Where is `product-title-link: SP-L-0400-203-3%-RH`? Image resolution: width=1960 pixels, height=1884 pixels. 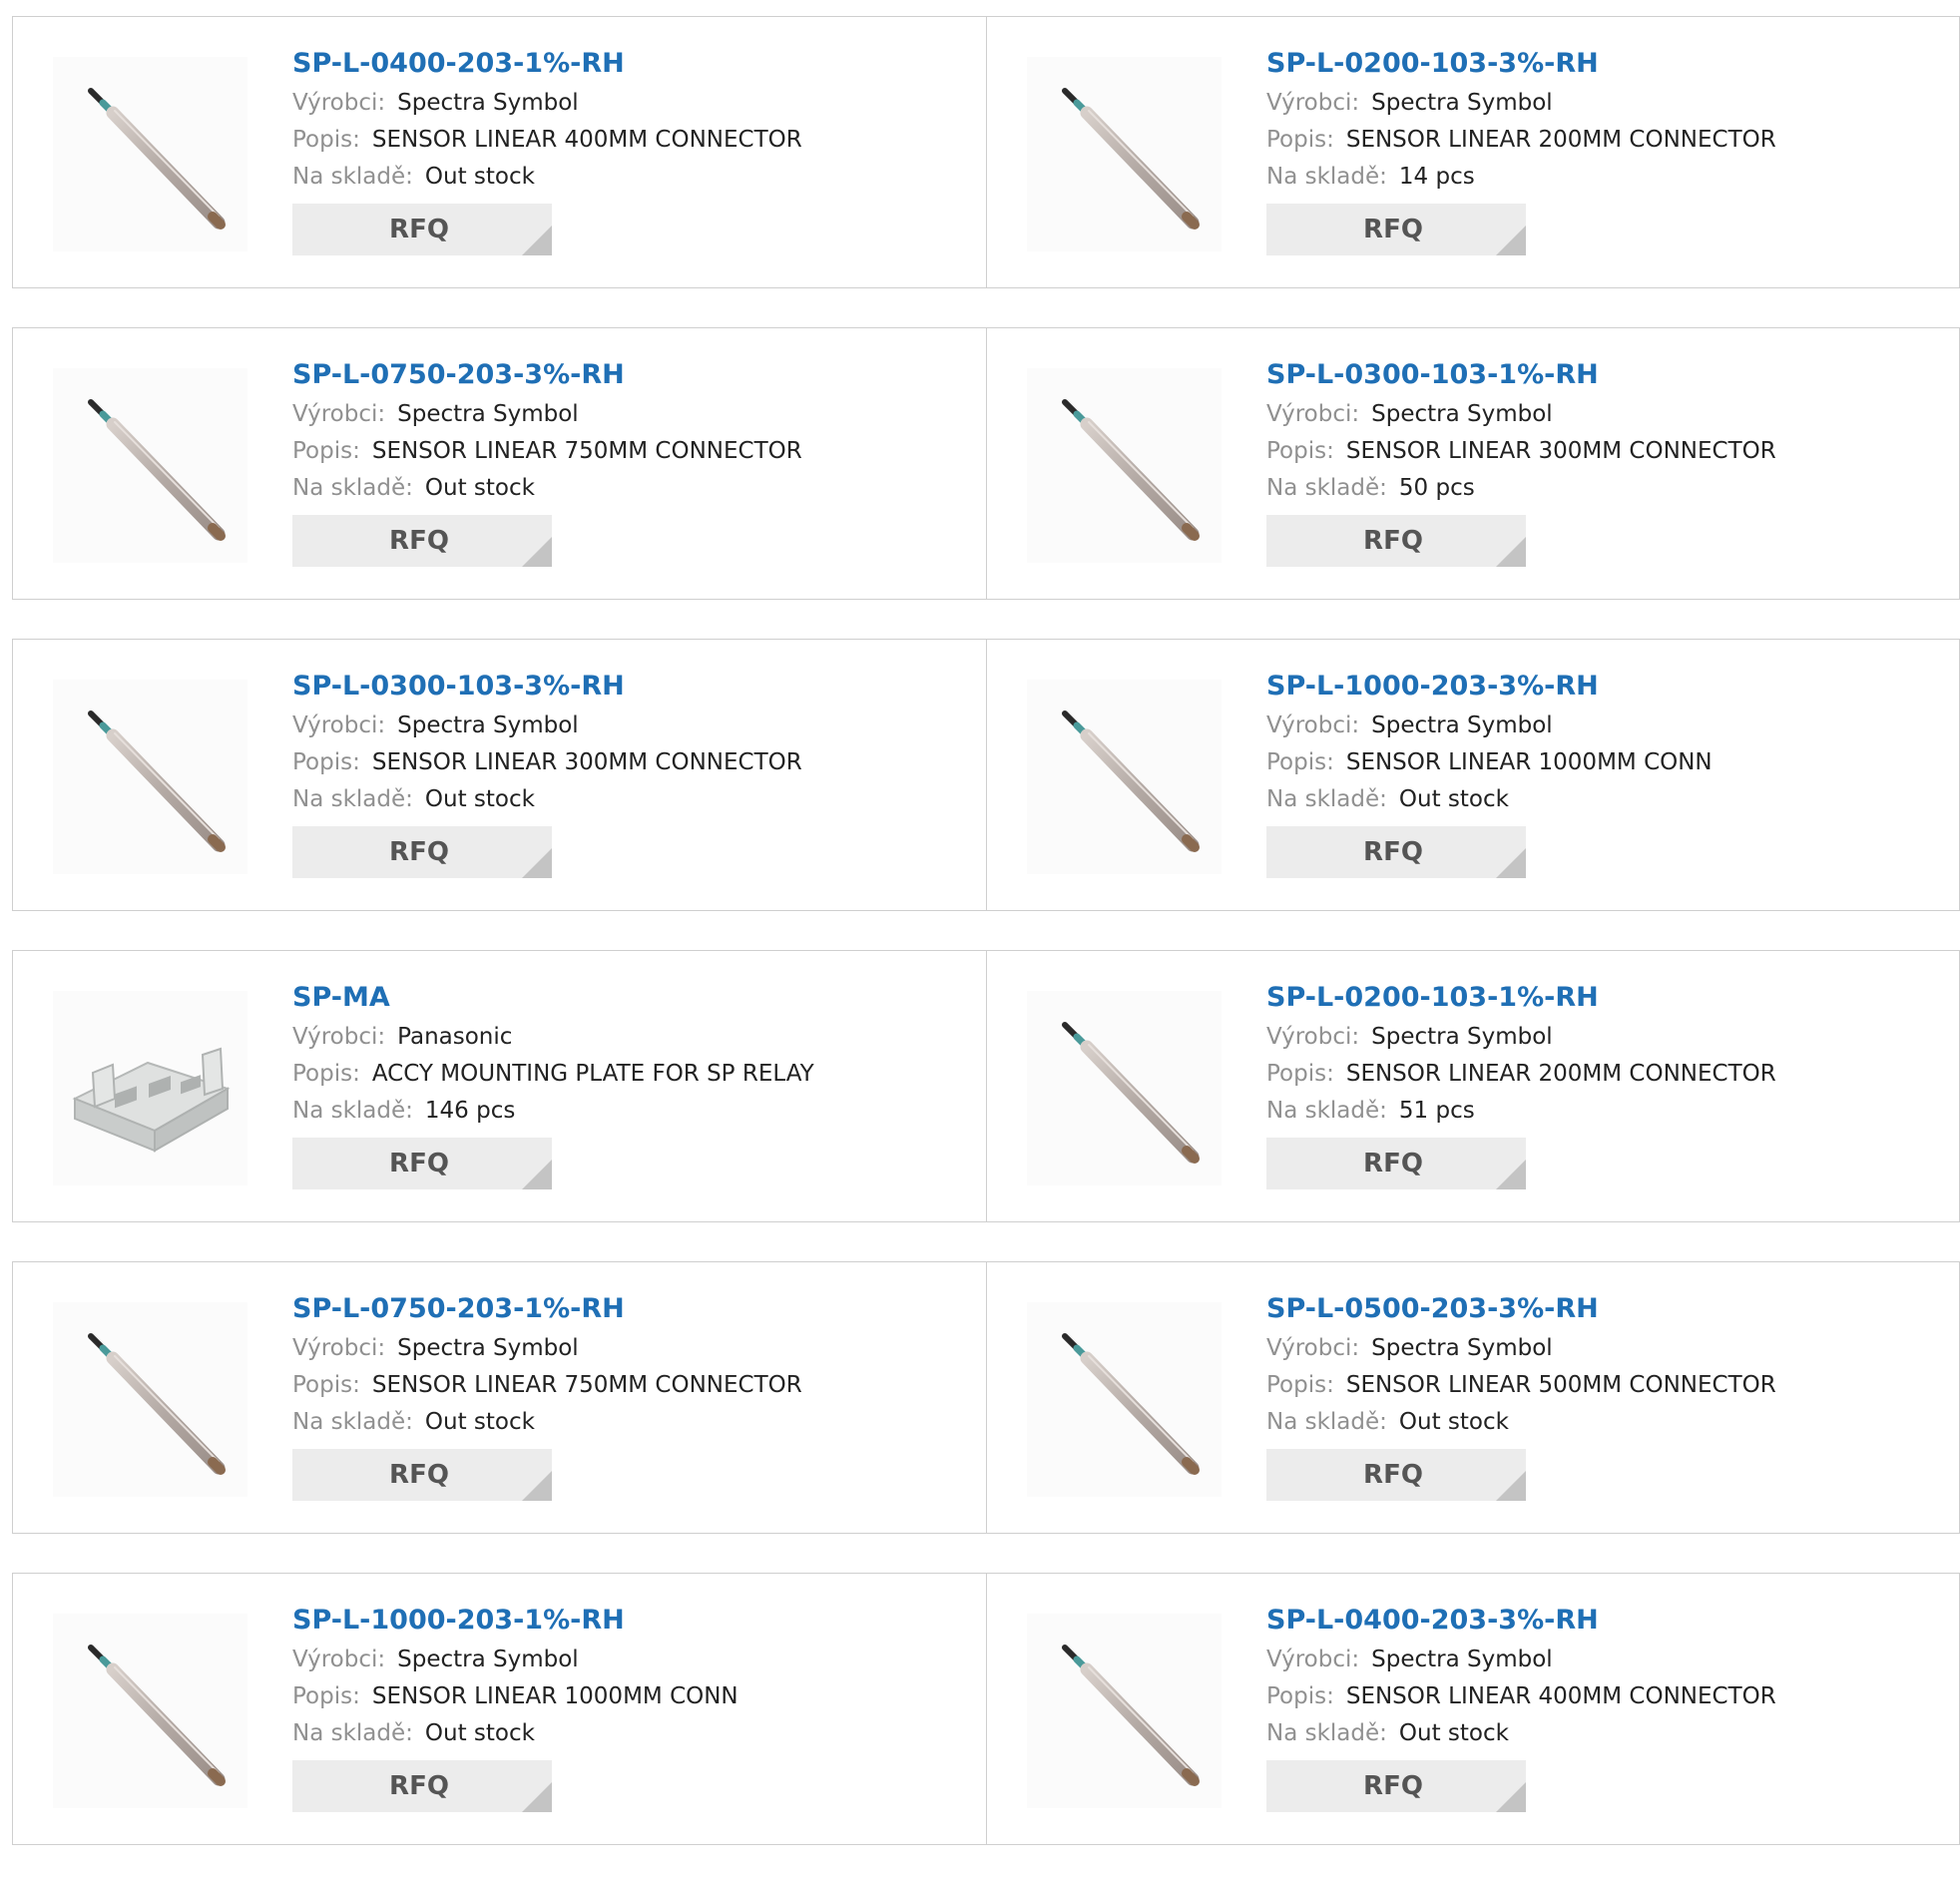
product-title-link: SP-L-0400-203-3%-RH is located at coordinates (1521, 1623).